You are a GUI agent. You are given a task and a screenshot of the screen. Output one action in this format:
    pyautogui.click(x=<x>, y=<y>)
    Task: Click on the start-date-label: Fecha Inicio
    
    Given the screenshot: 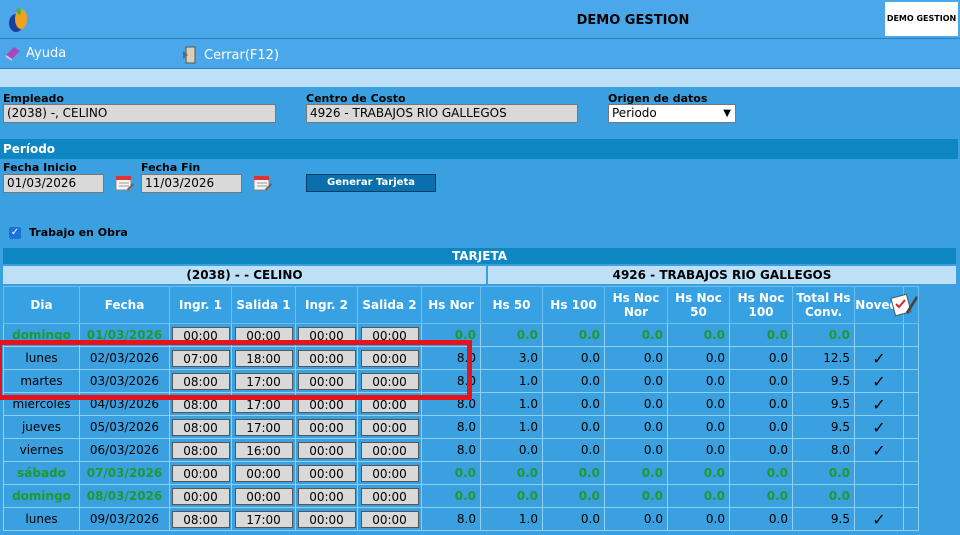 What is the action you would take?
    pyautogui.click(x=40, y=167)
    